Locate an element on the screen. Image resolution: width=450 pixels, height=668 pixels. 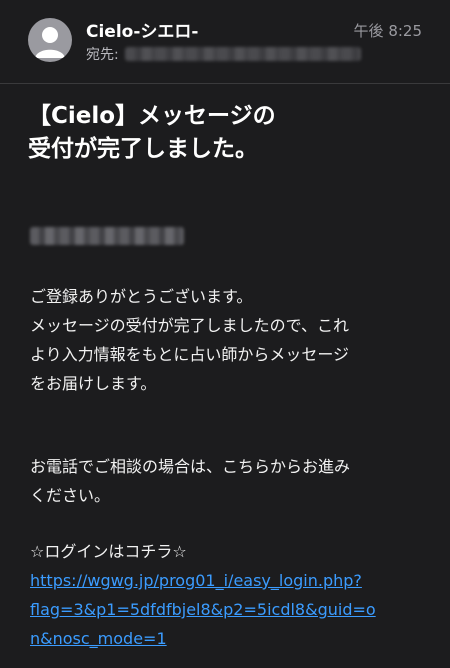
body-line: をお届けします。 is located at coordinates (93, 383).